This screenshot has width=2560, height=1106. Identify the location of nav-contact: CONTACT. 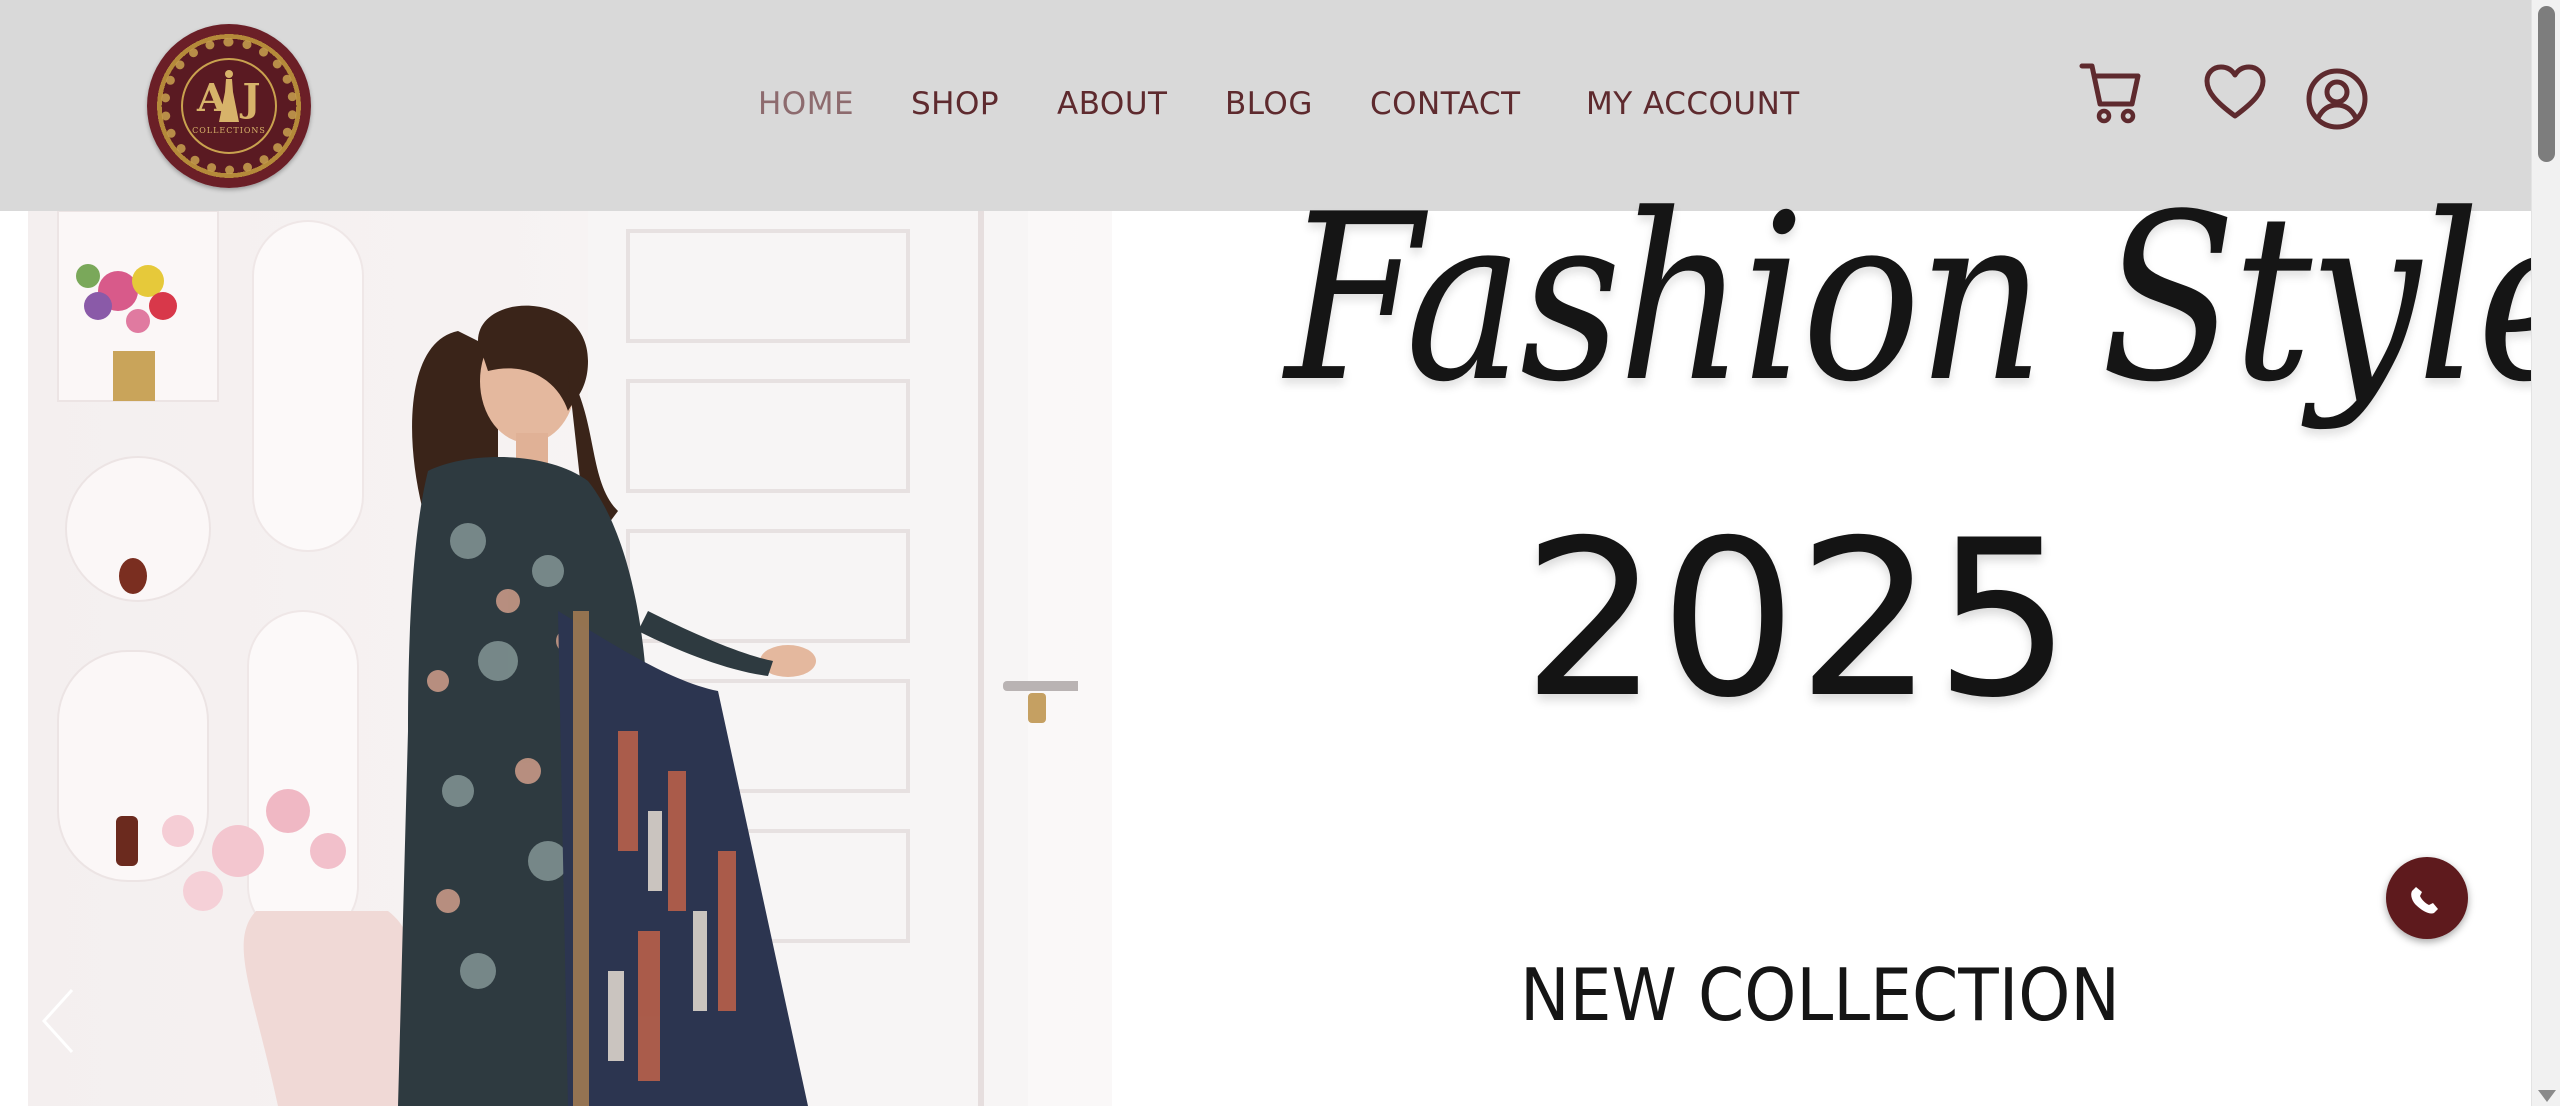
(1445, 104).